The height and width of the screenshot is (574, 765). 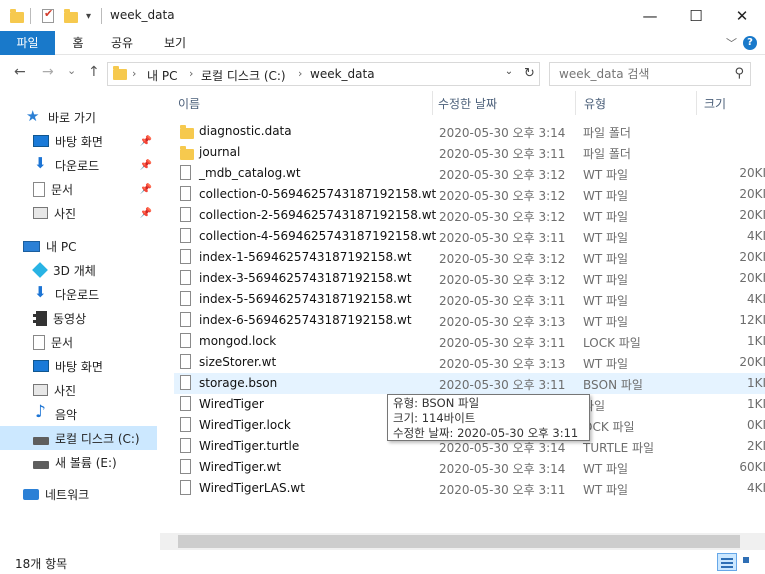 What do you see at coordinates (78, 189) in the screenshot?
I see `nav-documents-pinned: 문서 📌` at bounding box center [78, 189].